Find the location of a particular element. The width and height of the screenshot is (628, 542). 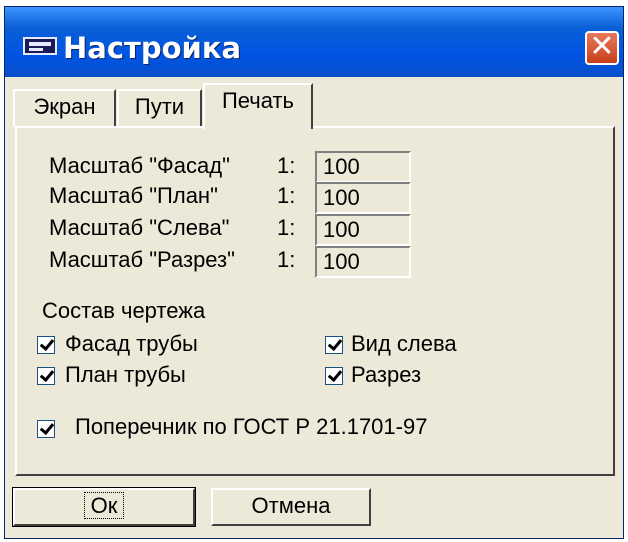

checkbox-label-gost: Поперечник по ГОСТ Р 21.1701-97 is located at coordinates (251, 426).